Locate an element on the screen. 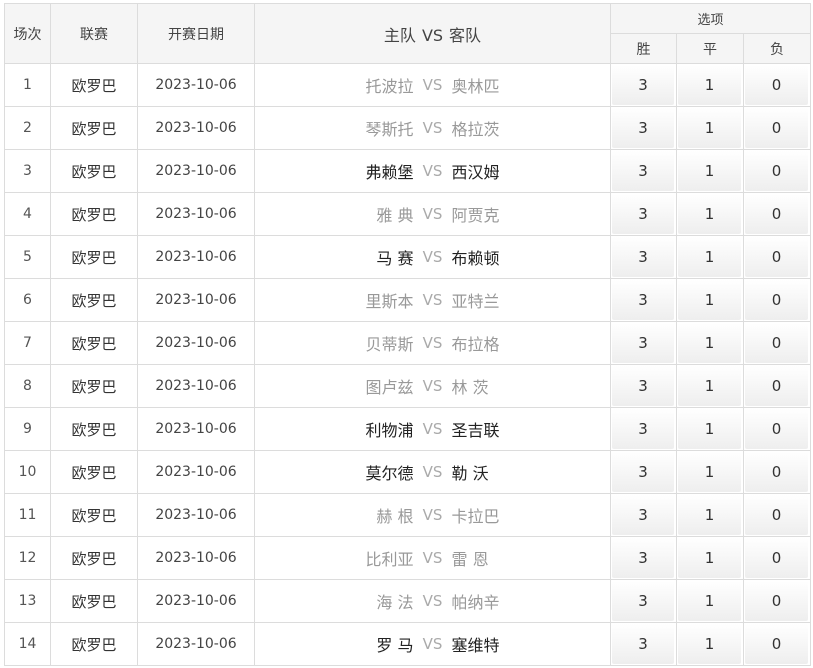 Image resolution: width=813 pixels, height=668 pixels. row-match: 琴斯托 VS 格拉茨 is located at coordinates (432, 128).